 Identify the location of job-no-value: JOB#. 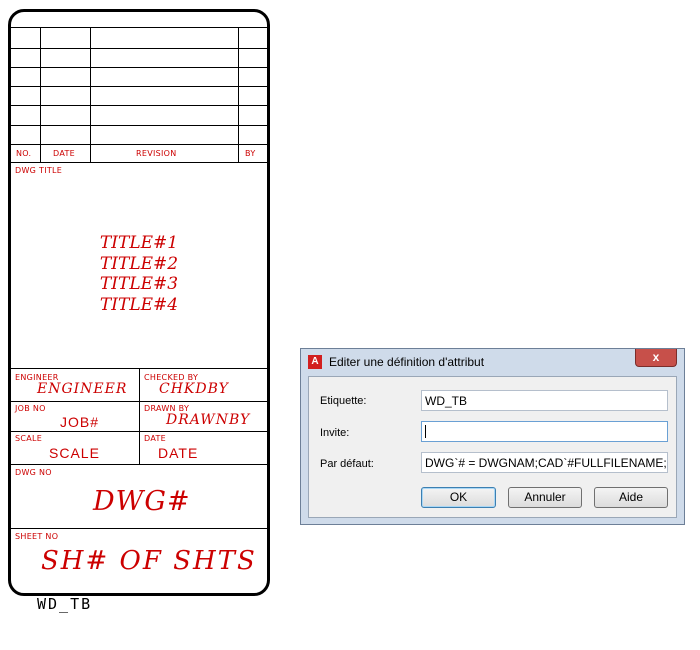
(80, 422).